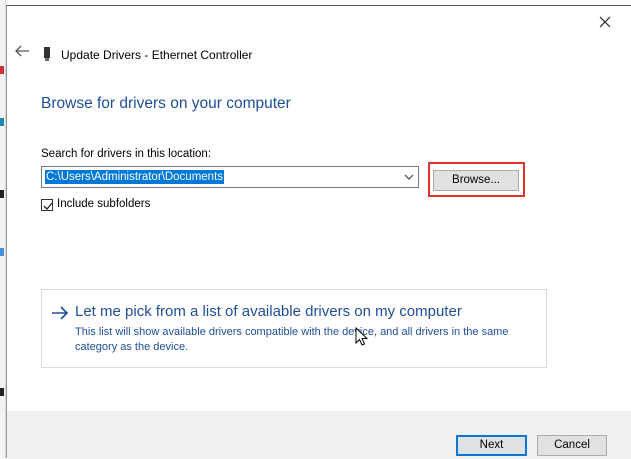  What do you see at coordinates (126, 154) in the screenshot?
I see `search-location-label: Search for drivers in this location:` at bounding box center [126, 154].